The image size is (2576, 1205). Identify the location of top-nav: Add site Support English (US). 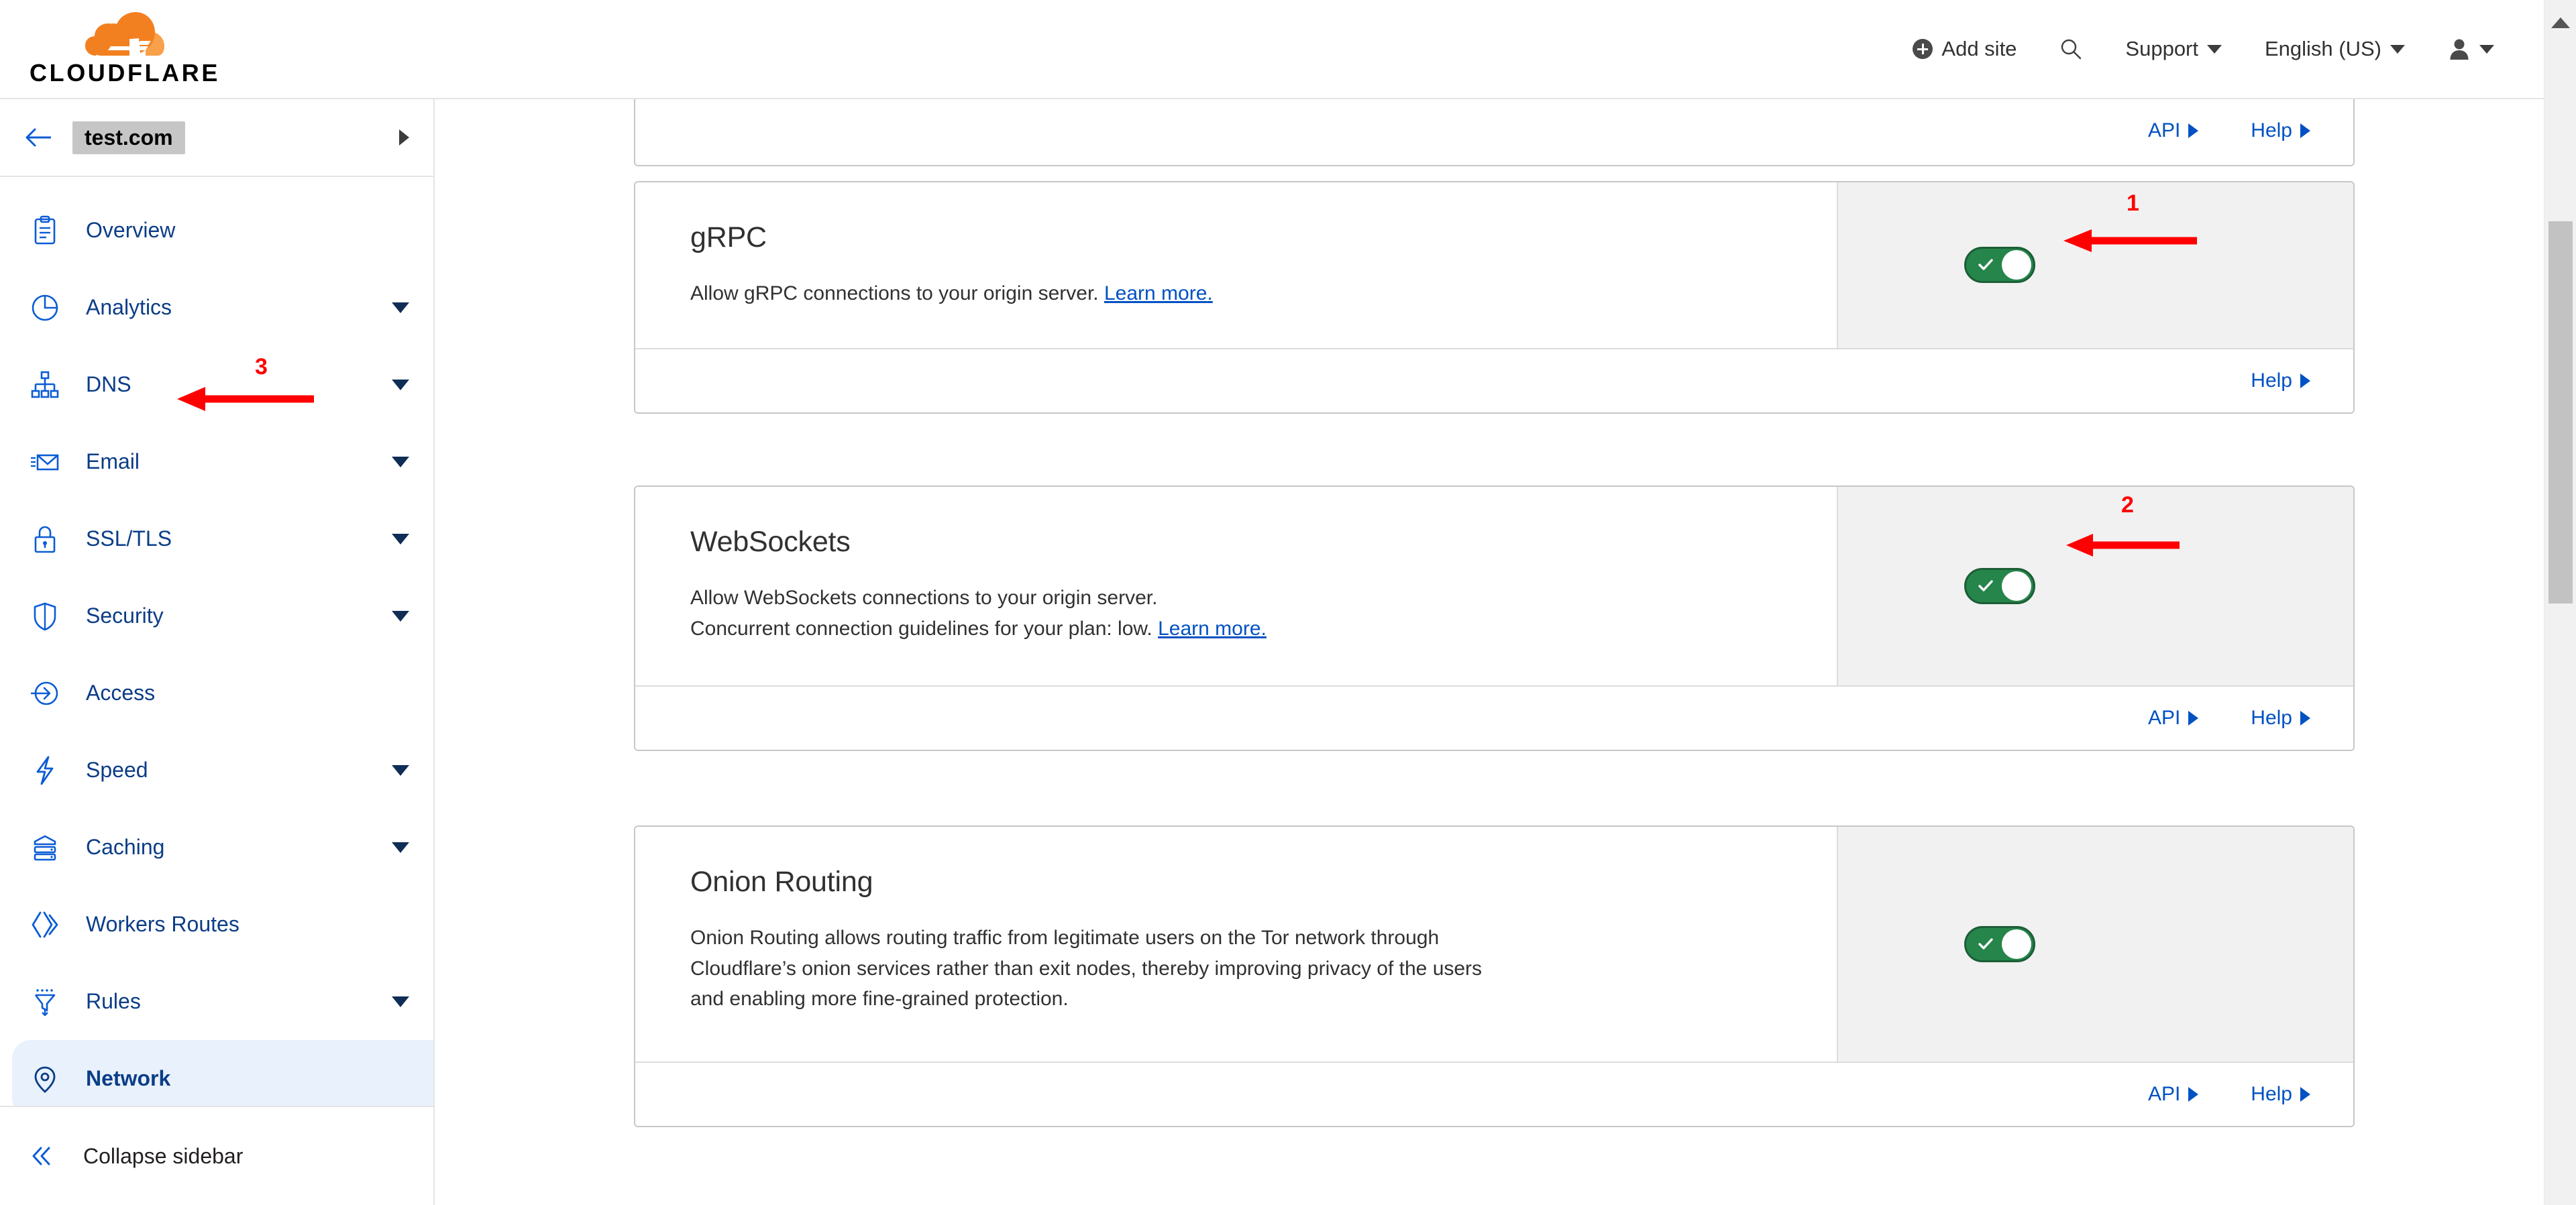
(2233, 49).